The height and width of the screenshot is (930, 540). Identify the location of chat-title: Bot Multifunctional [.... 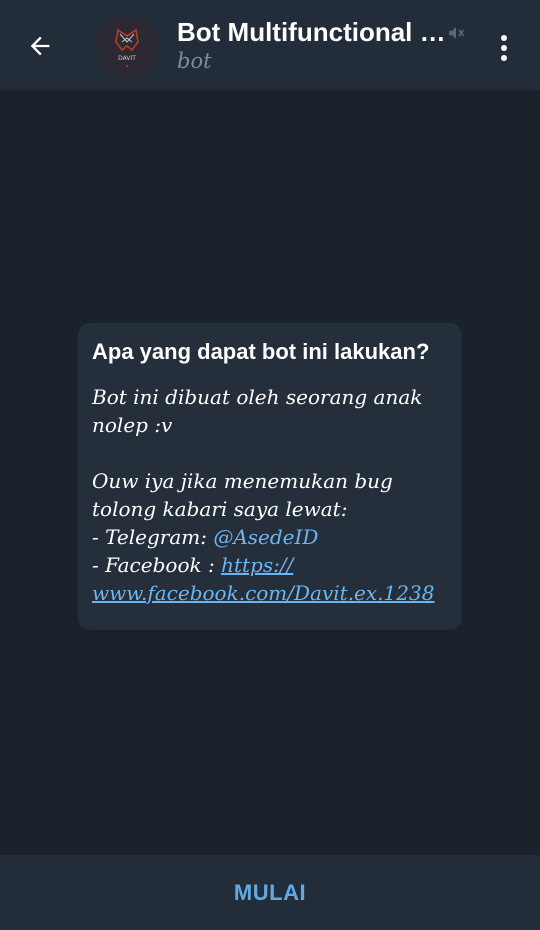
(312, 32).